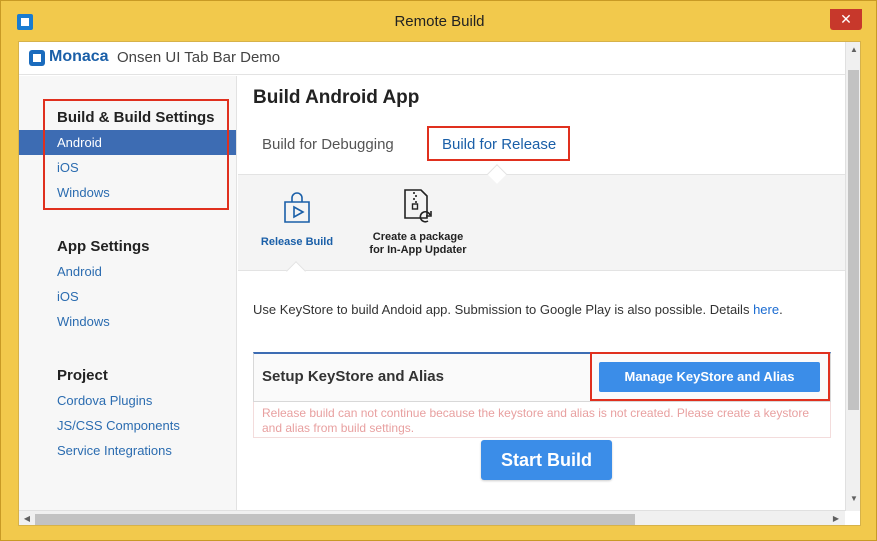  I want to click on sidebar-heading-project: Project, so click(82, 375).